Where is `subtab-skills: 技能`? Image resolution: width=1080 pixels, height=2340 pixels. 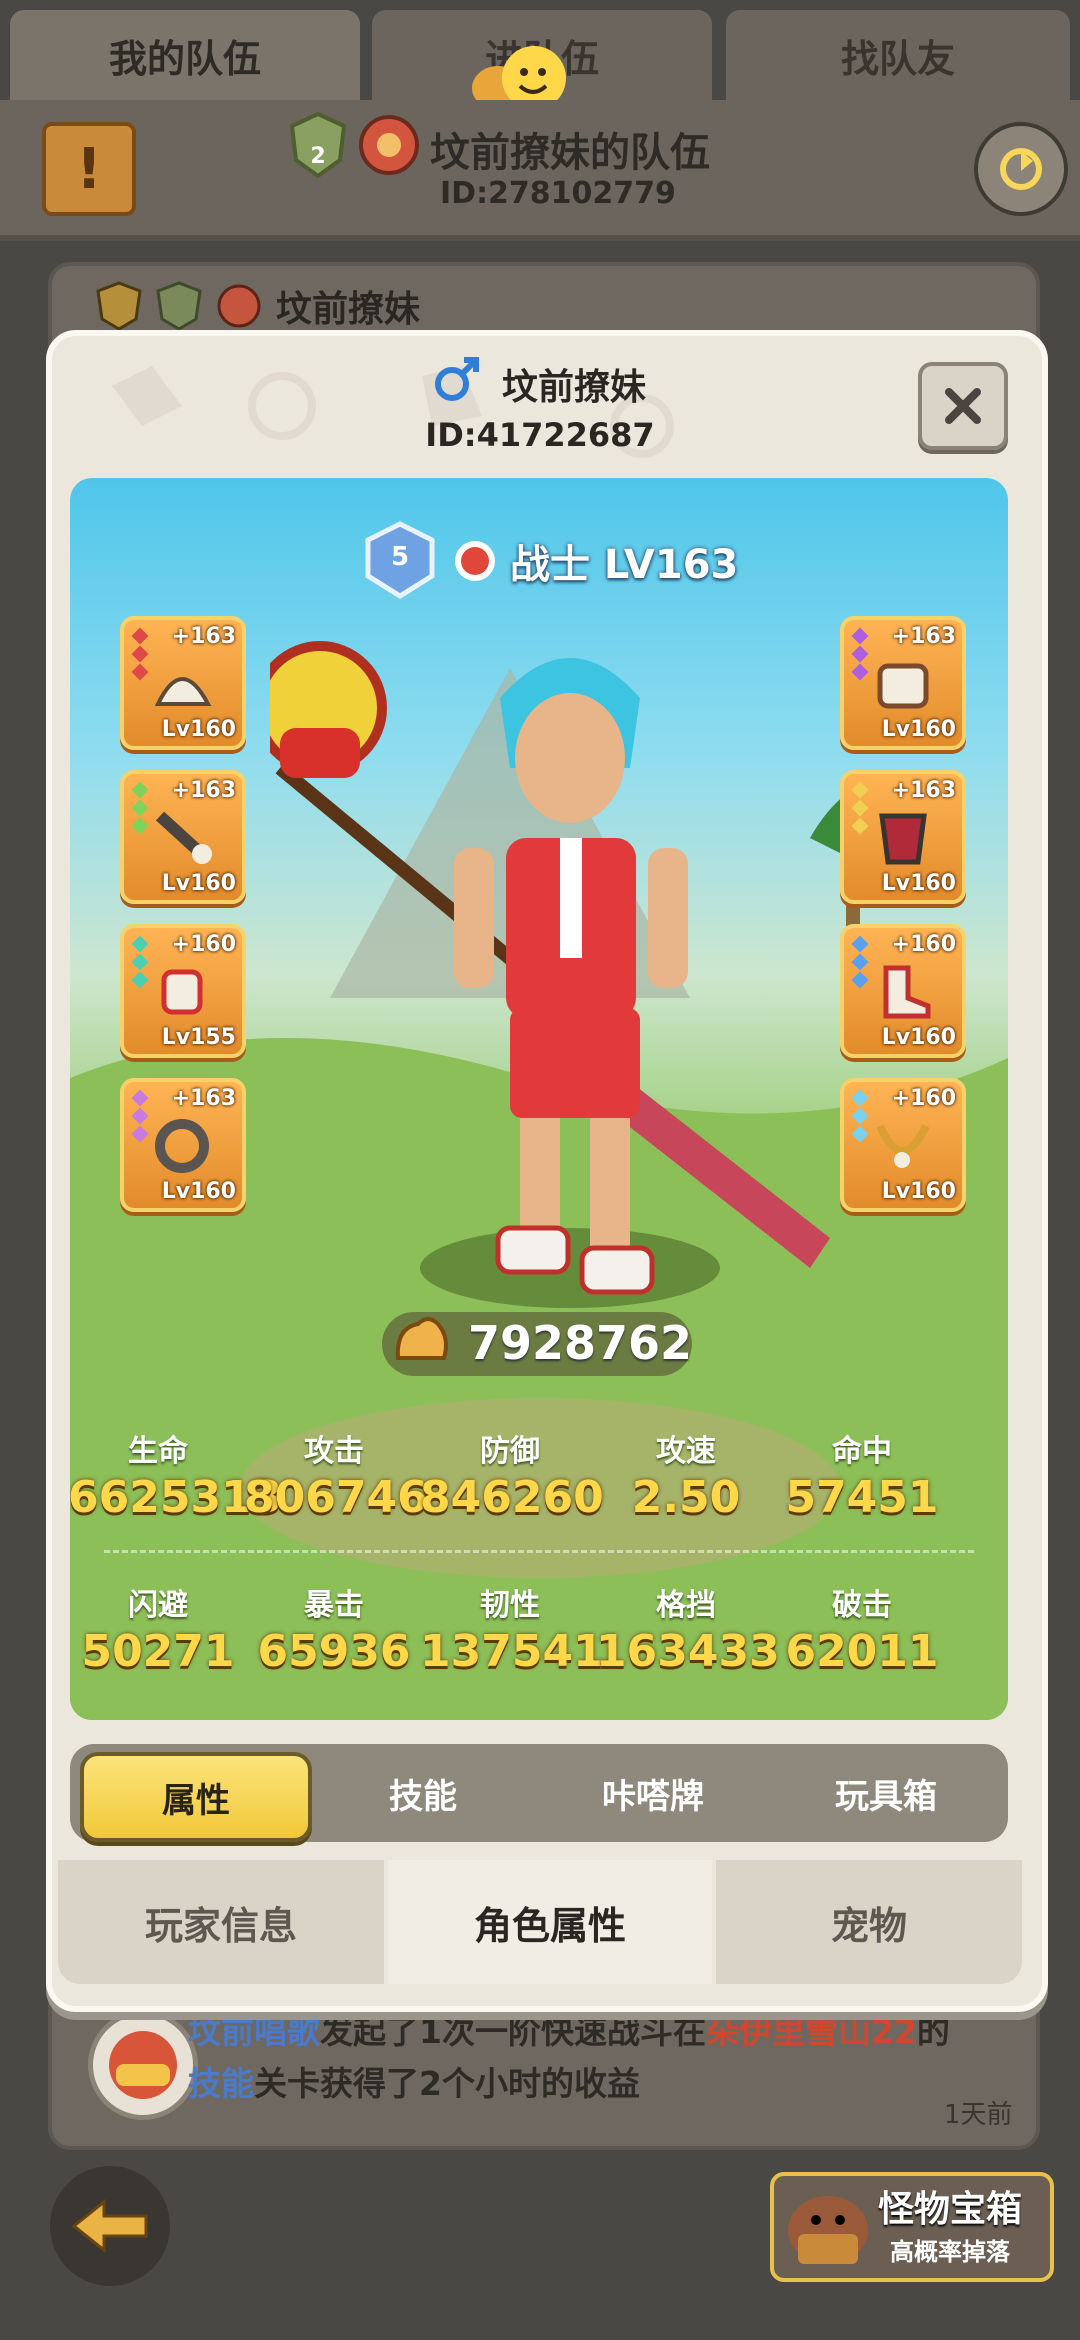
subtab-skills: 技能 is located at coordinates (423, 1793).